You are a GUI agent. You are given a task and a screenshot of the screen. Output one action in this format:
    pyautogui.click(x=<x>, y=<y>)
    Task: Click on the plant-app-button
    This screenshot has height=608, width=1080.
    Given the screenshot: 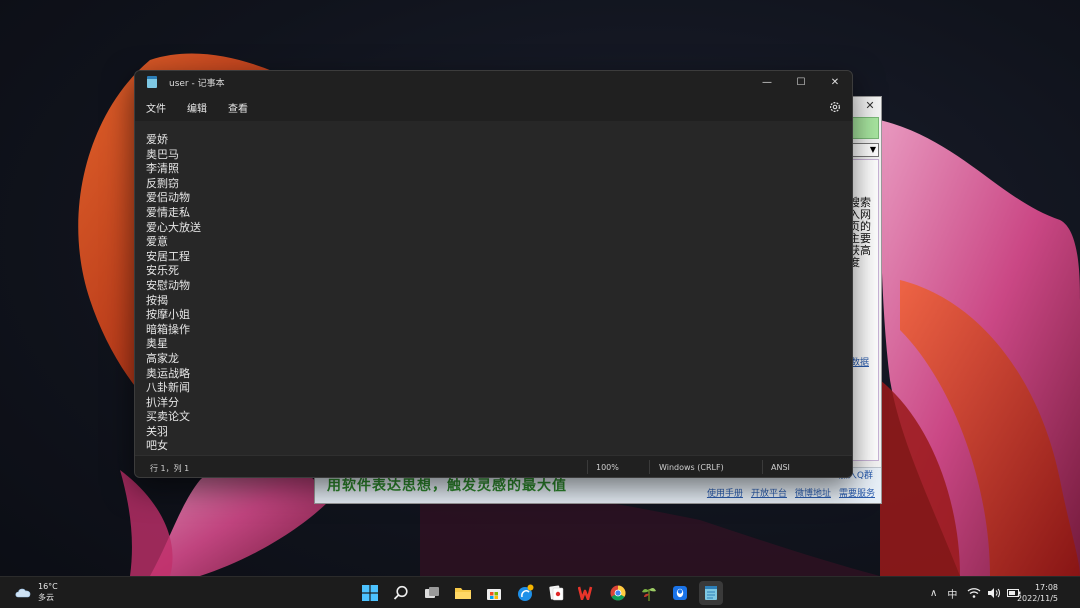 What is the action you would take?
    pyautogui.click(x=649, y=593)
    